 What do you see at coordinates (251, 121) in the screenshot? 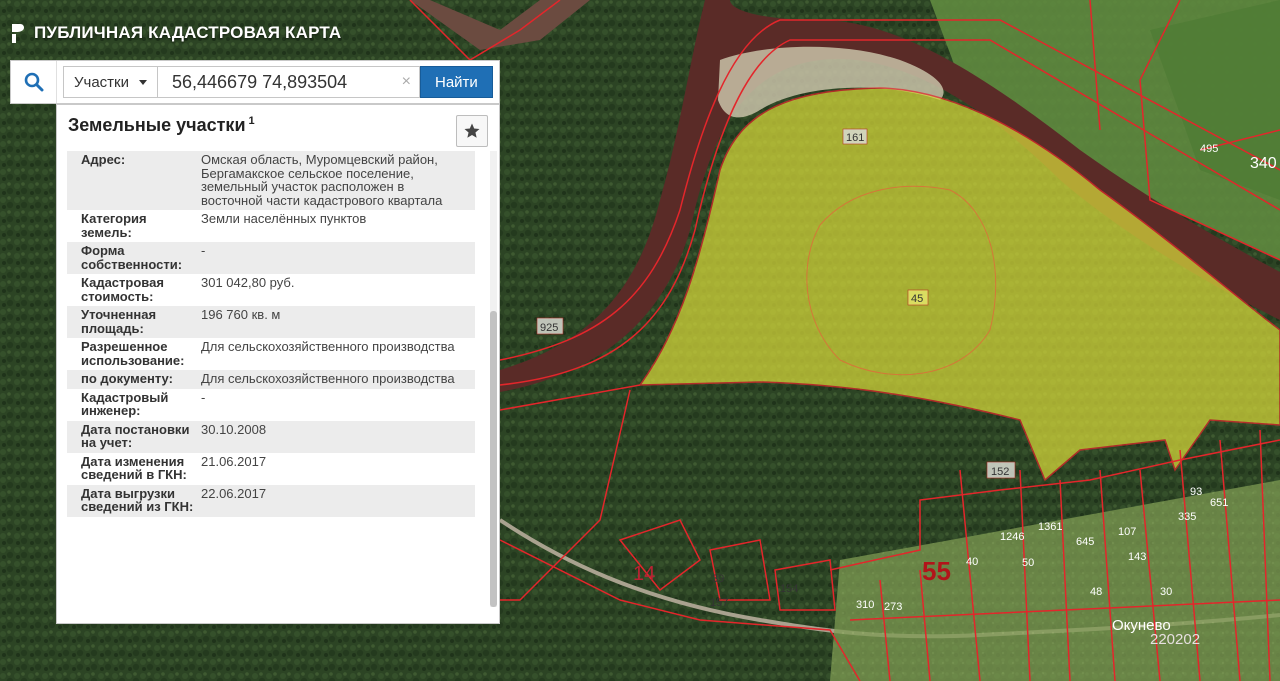
I see `result-count: 1` at bounding box center [251, 121].